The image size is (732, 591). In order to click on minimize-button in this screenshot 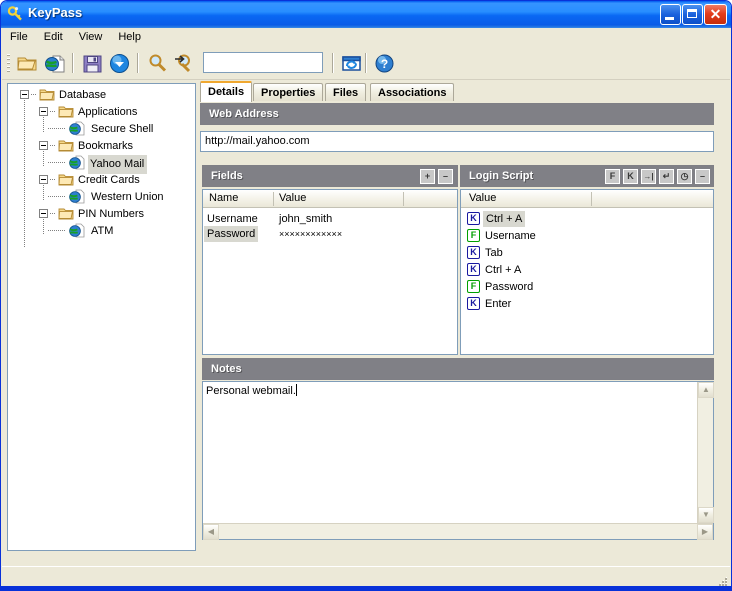, I will do `click(670, 14)`.